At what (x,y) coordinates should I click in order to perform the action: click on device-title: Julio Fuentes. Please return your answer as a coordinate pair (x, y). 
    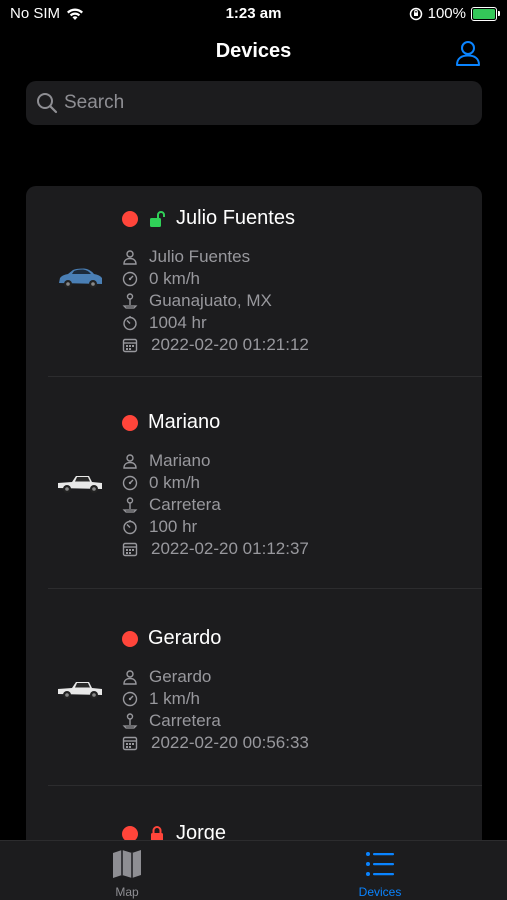
    Looking at the image, I should click on (208, 218).